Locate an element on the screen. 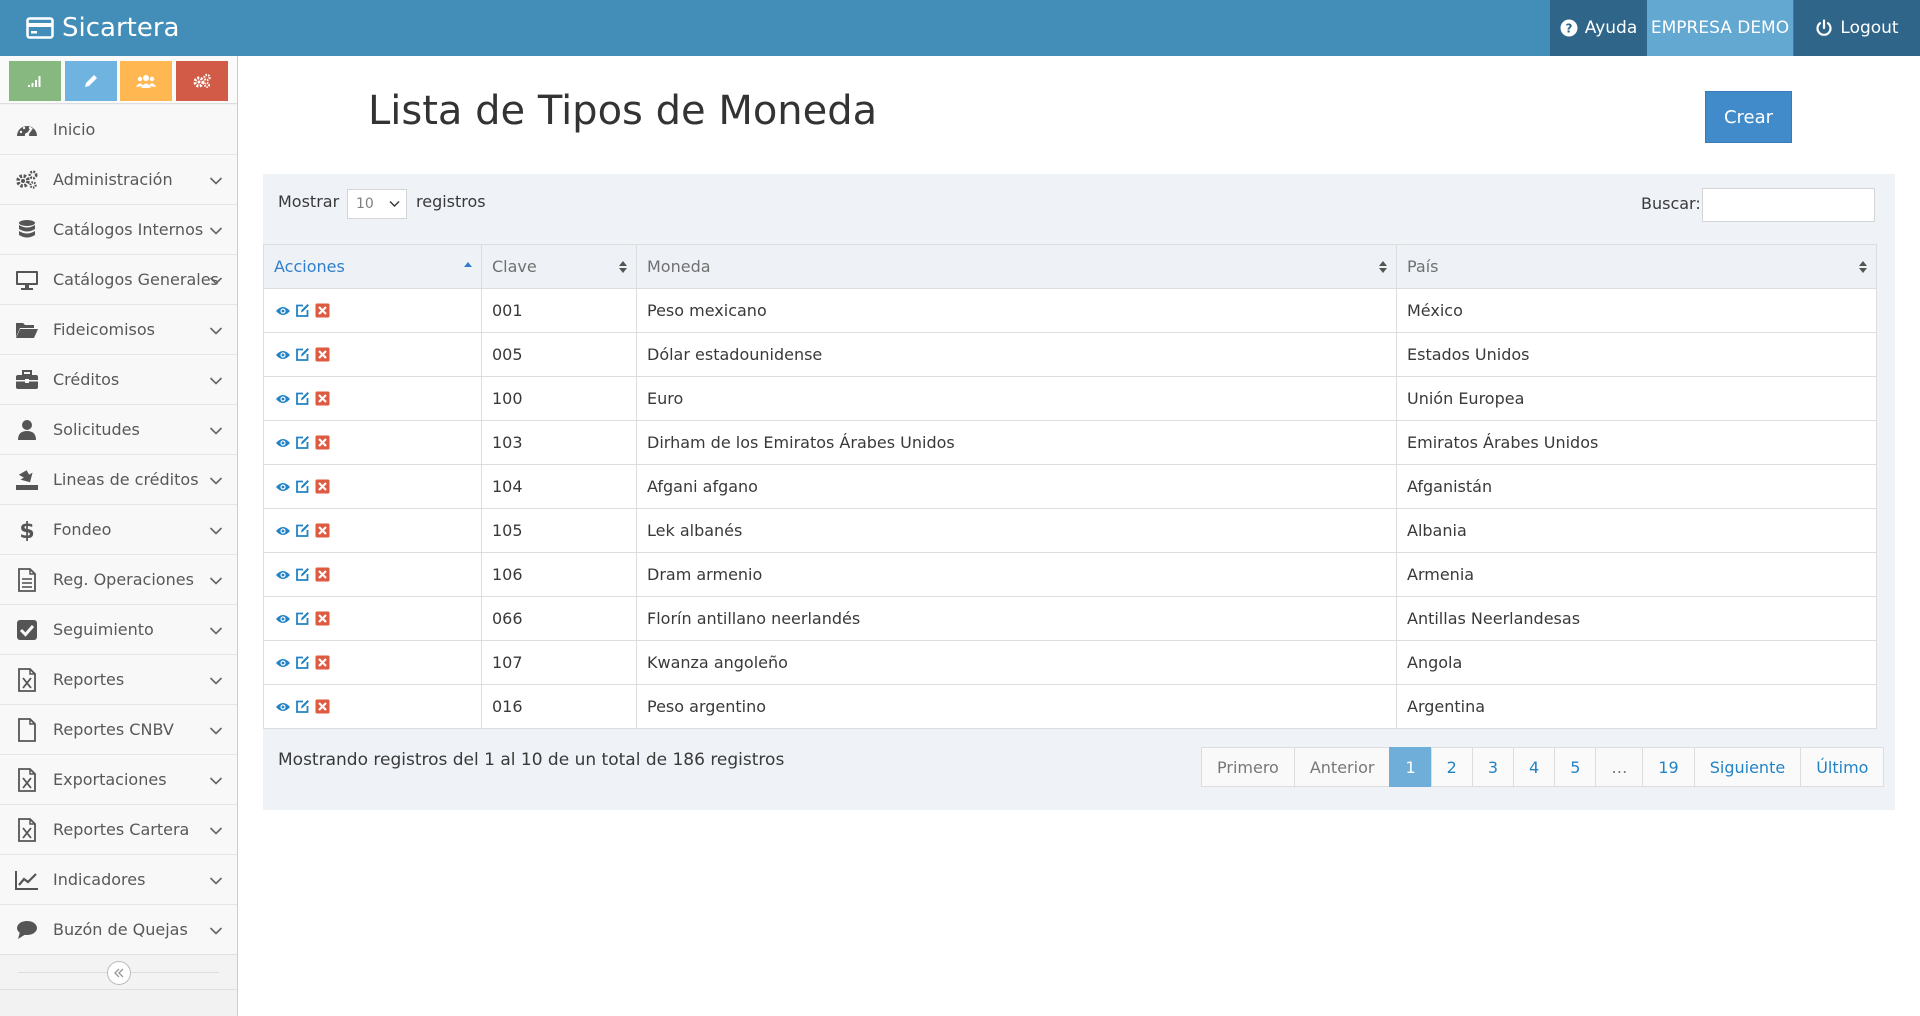 This screenshot has width=1920, height=1016. check-square-icon is located at coordinates (27, 630).